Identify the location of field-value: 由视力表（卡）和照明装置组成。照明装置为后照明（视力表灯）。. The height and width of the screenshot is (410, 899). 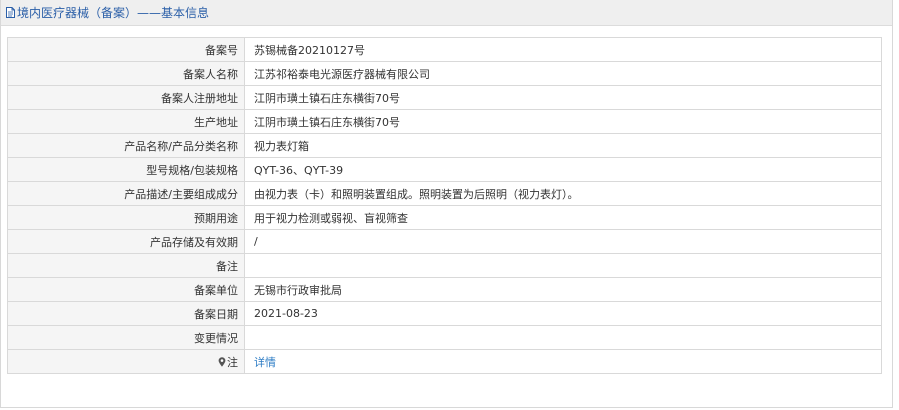
(563, 193).